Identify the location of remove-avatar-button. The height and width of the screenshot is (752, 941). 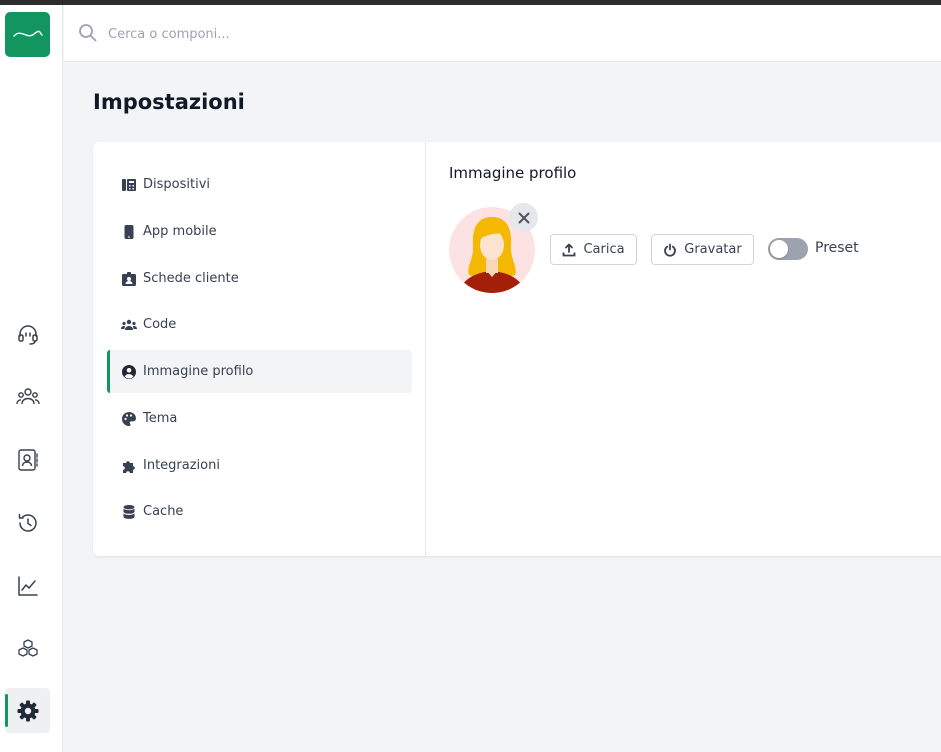
(523, 217).